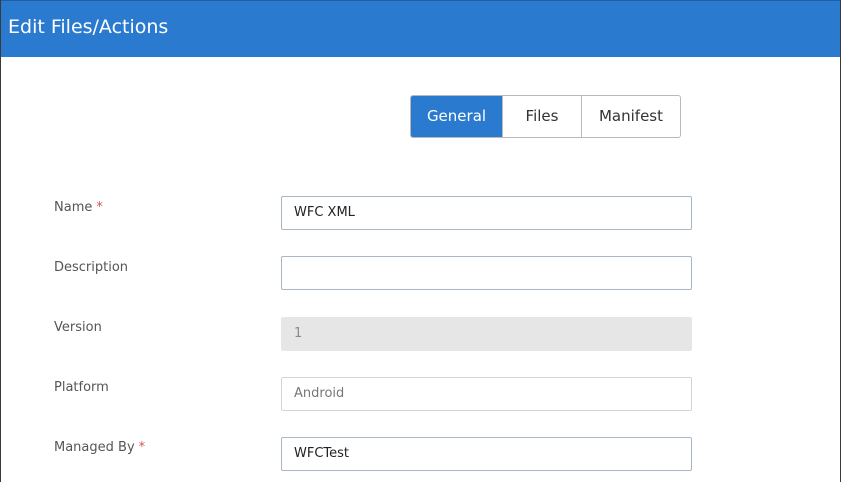 Image resolution: width=843 pixels, height=482 pixels. Describe the element at coordinates (99, 207) in the screenshot. I see `name-required-mark: *` at that location.